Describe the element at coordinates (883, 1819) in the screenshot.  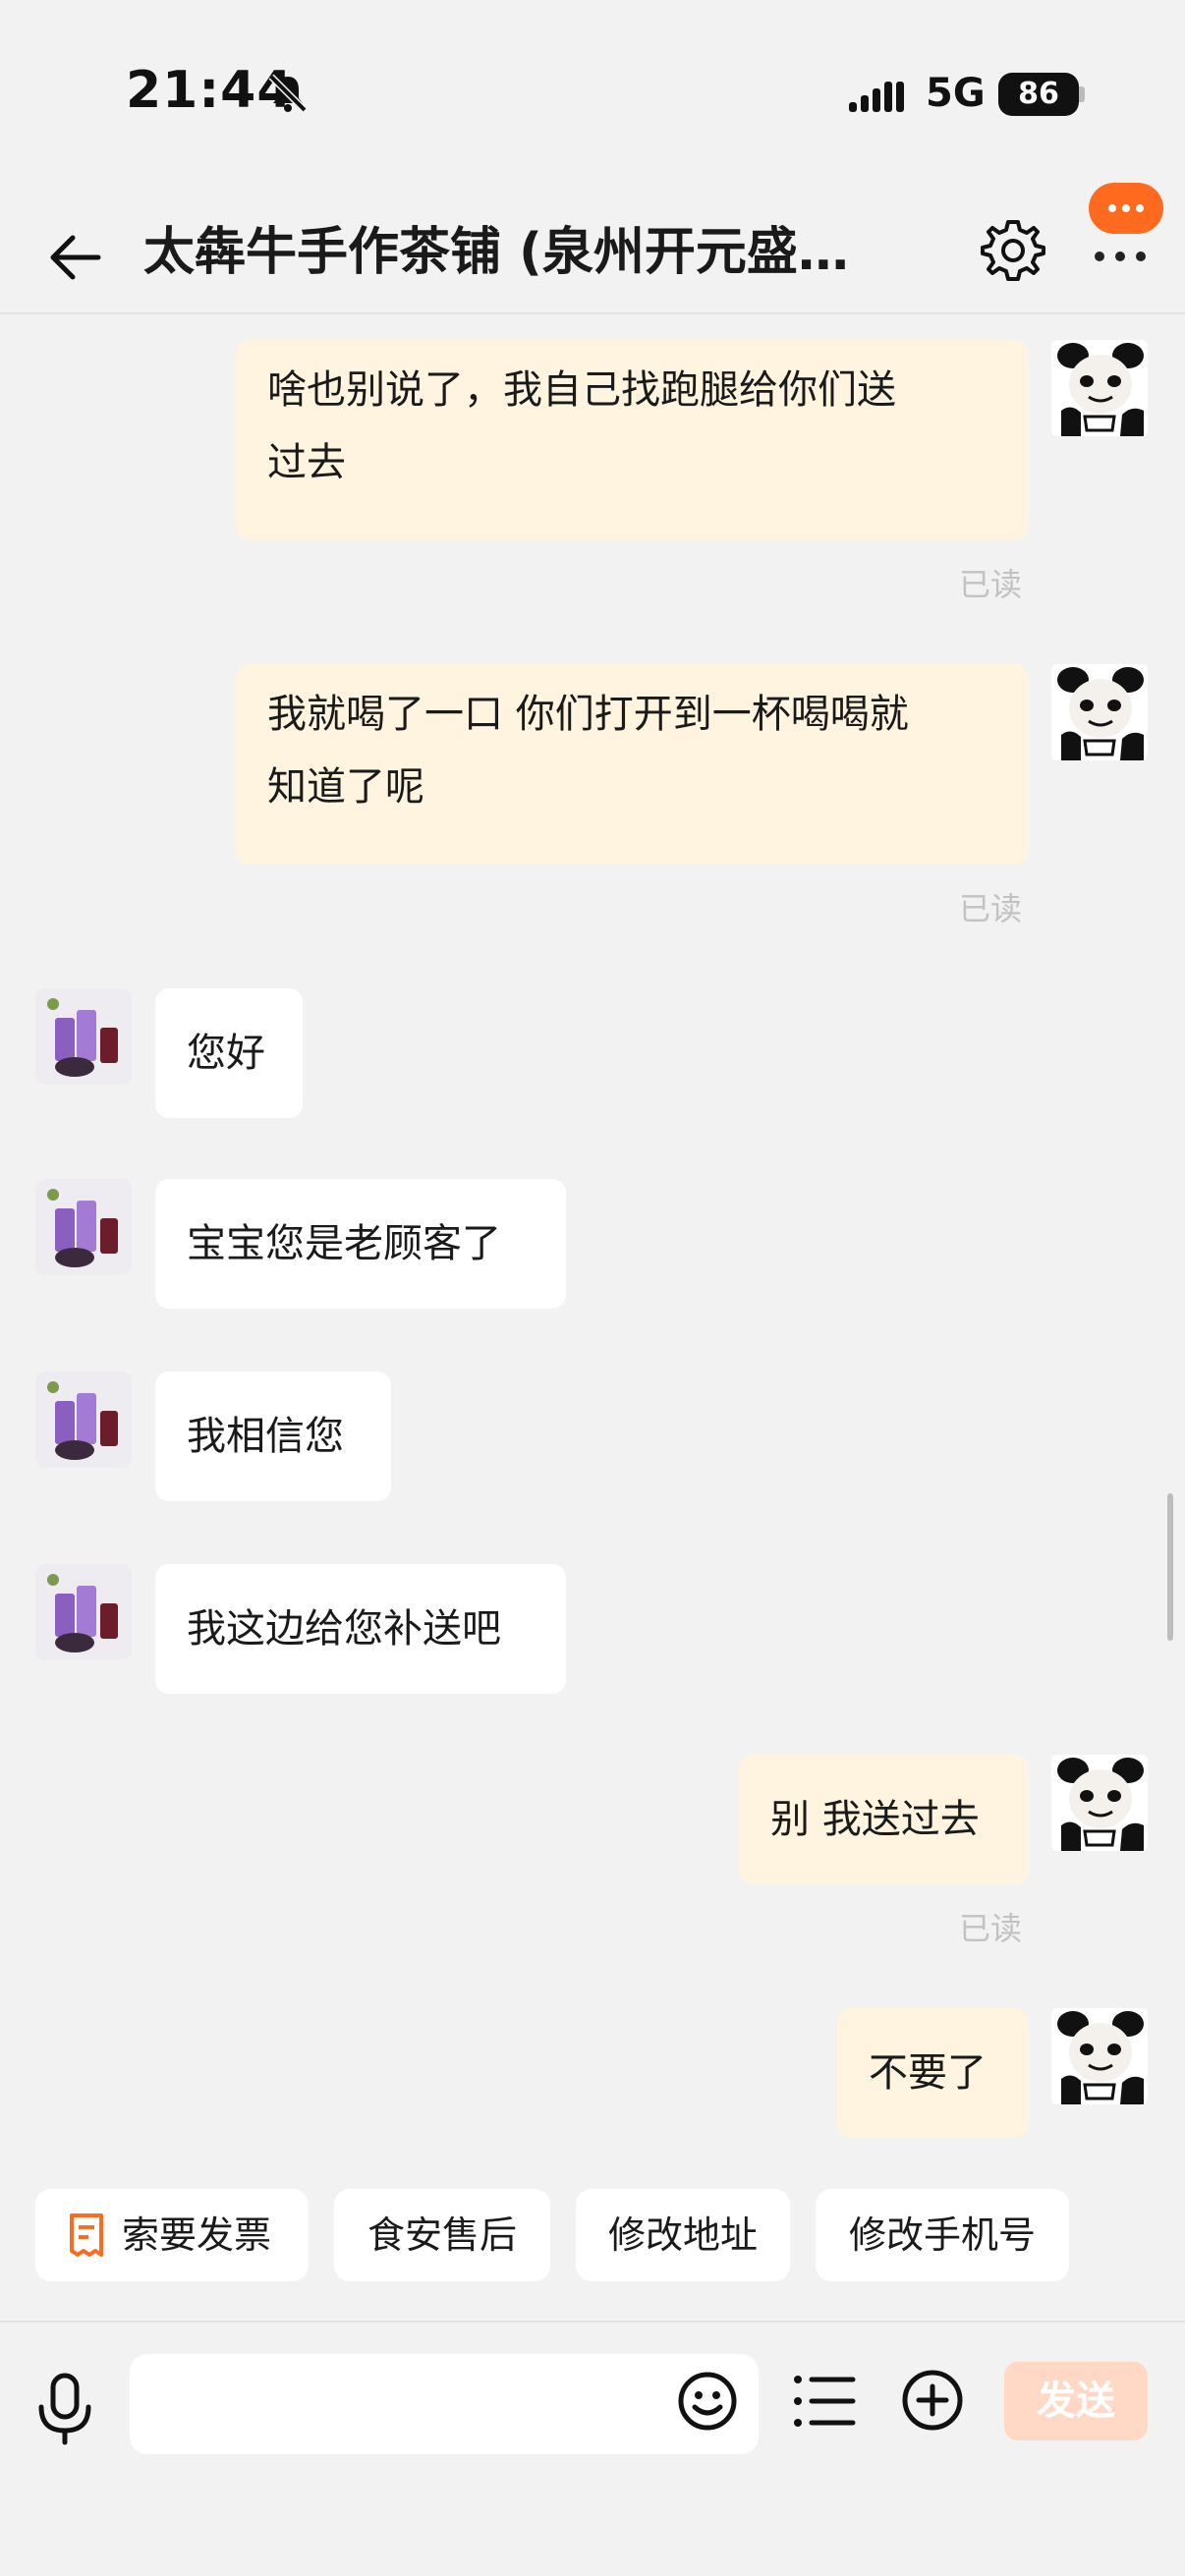
I see `my-message-bubble: 别 我送过去` at that location.